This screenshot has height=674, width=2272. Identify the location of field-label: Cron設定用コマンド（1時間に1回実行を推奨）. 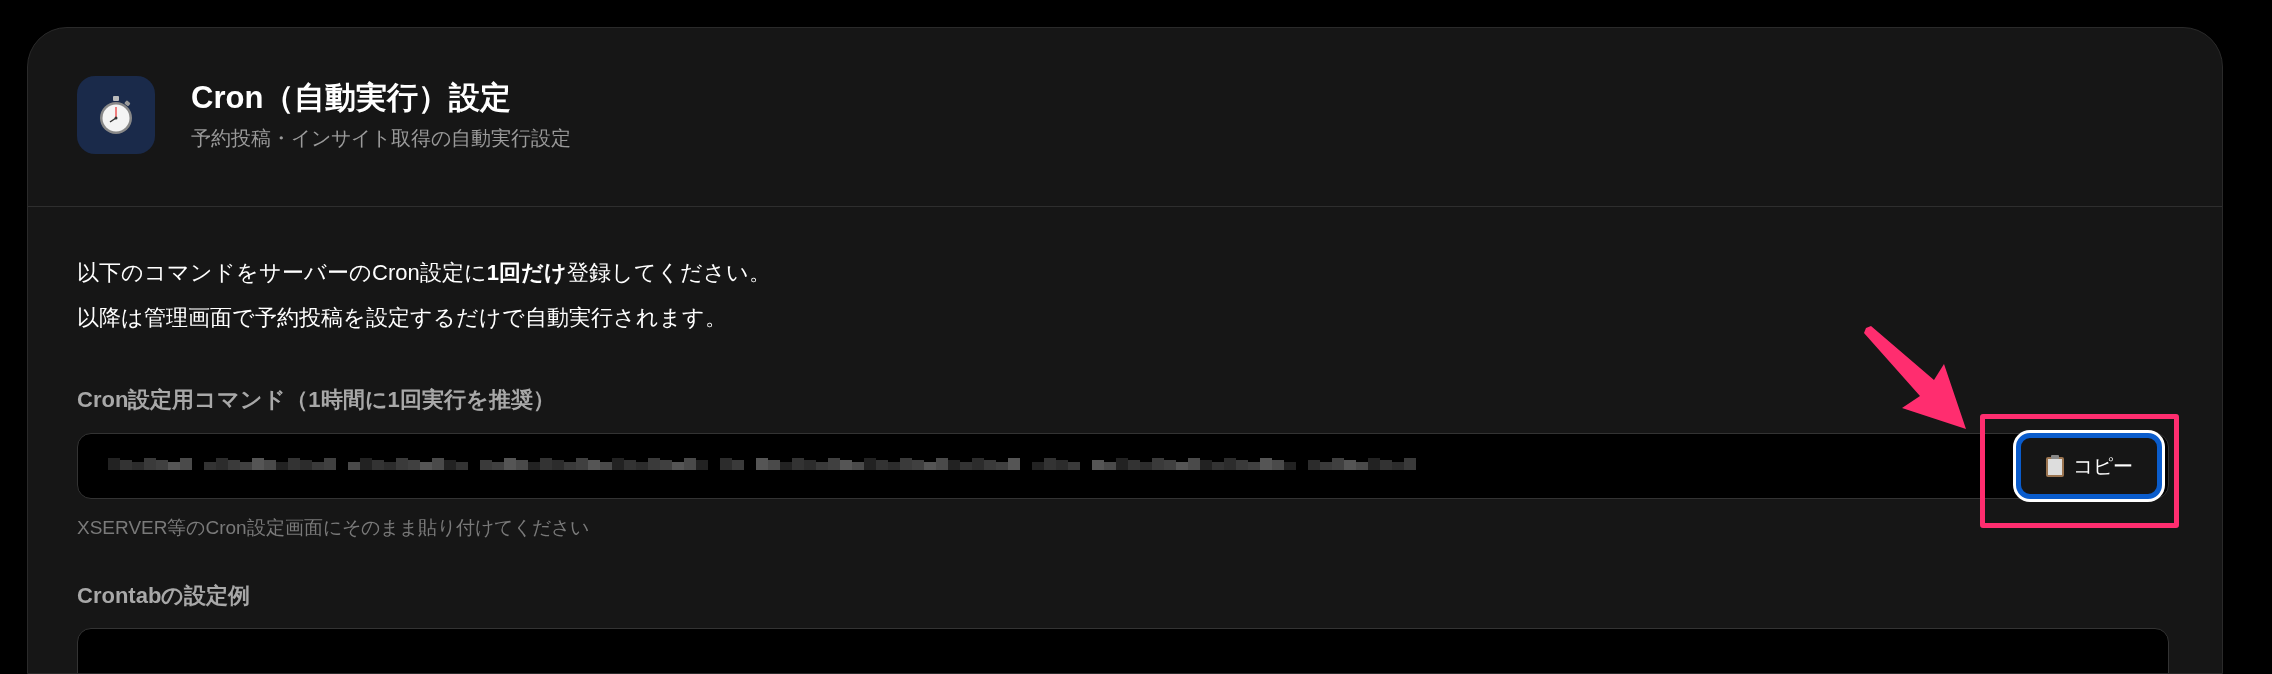
(316, 400).